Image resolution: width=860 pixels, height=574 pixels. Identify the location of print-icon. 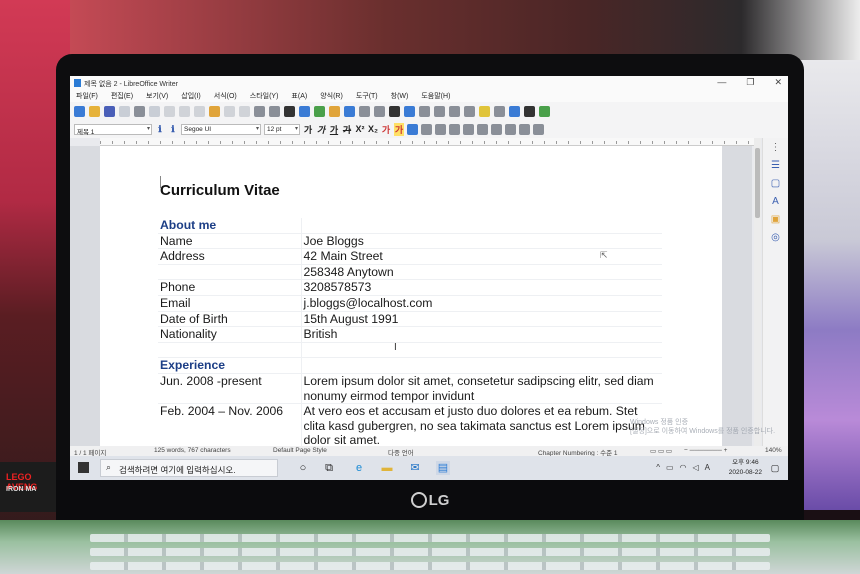
(139, 111).